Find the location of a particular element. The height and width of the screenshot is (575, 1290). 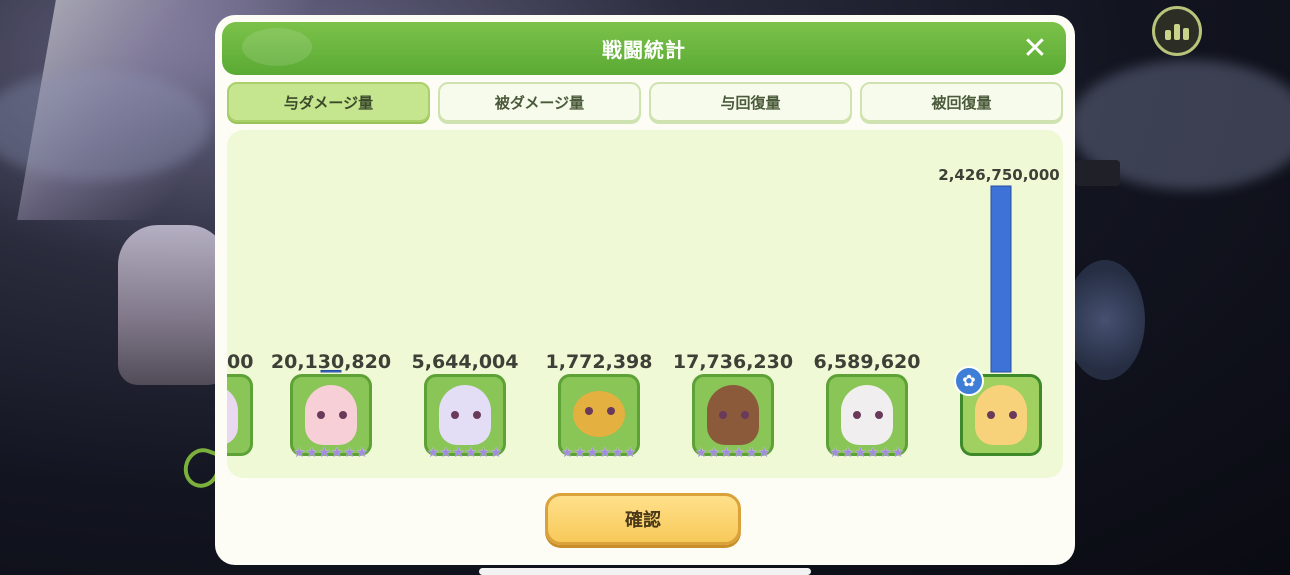

damage-value-label: 6,589,620 is located at coordinates (867, 362).